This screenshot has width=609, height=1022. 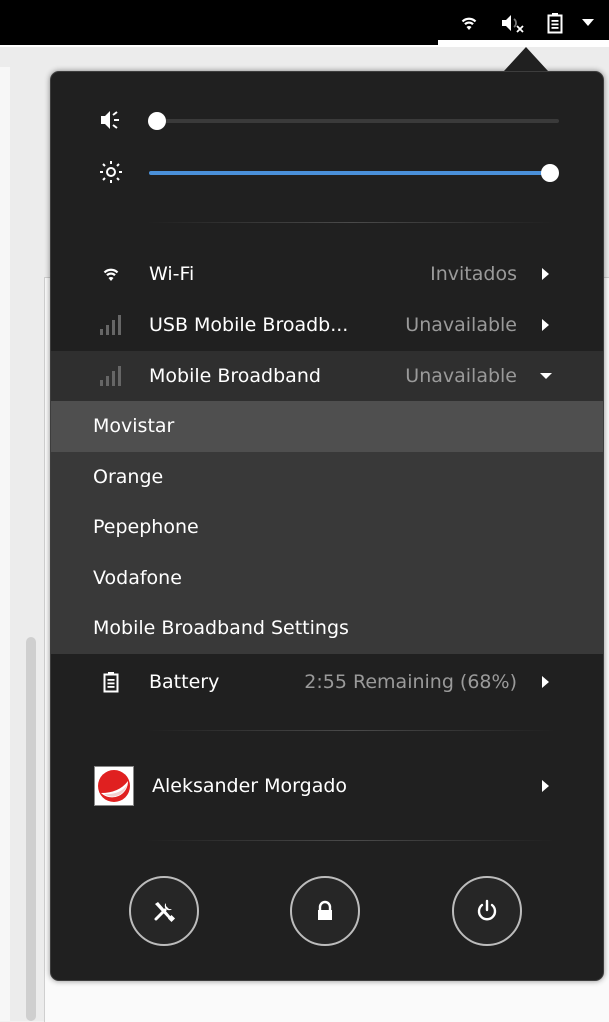 I want to click on wifi-row: Wi-Fi Invitados, so click(x=327, y=274).